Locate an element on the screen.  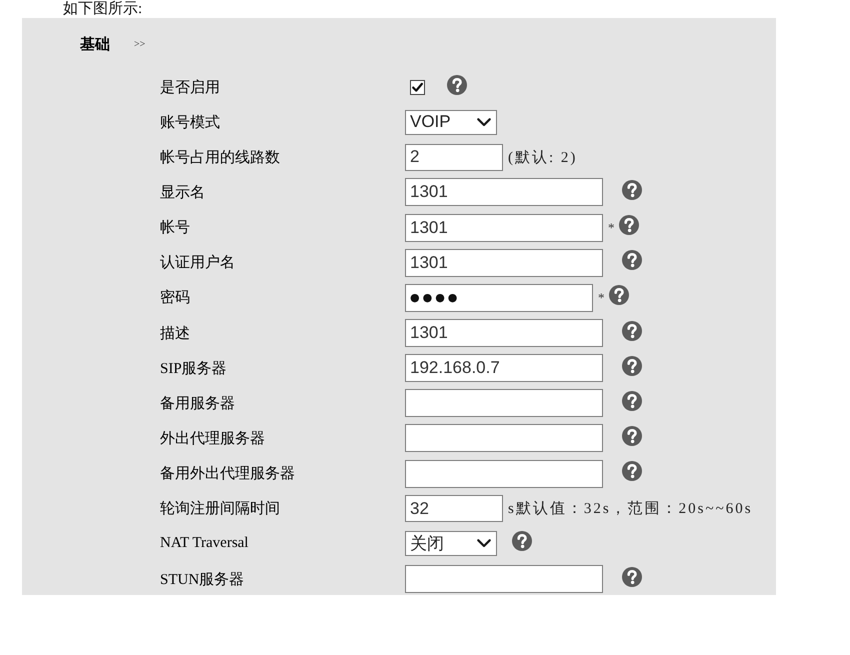
field-label: 显示名 is located at coordinates (182, 193).